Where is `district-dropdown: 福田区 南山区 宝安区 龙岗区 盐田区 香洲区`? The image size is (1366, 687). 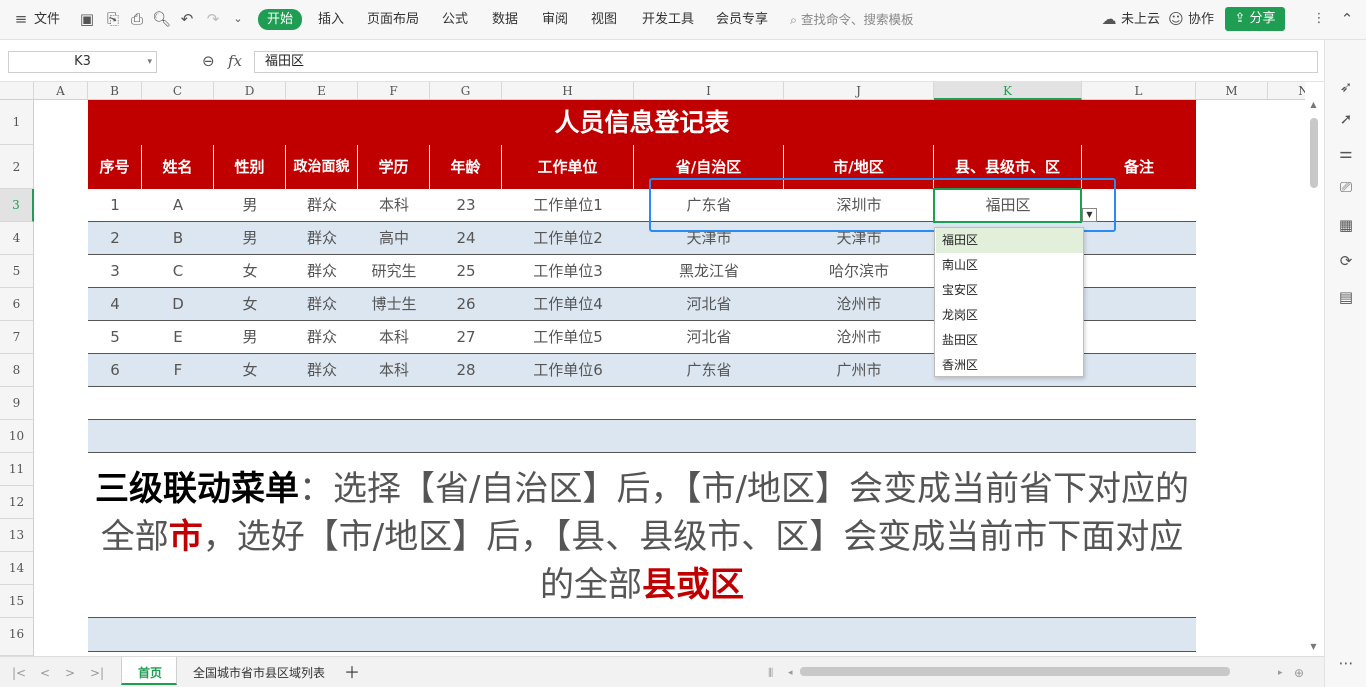
district-dropdown: 福田区 南山区 宝安区 龙岗区 盐田区 香洲区 is located at coordinates (1009, 302).